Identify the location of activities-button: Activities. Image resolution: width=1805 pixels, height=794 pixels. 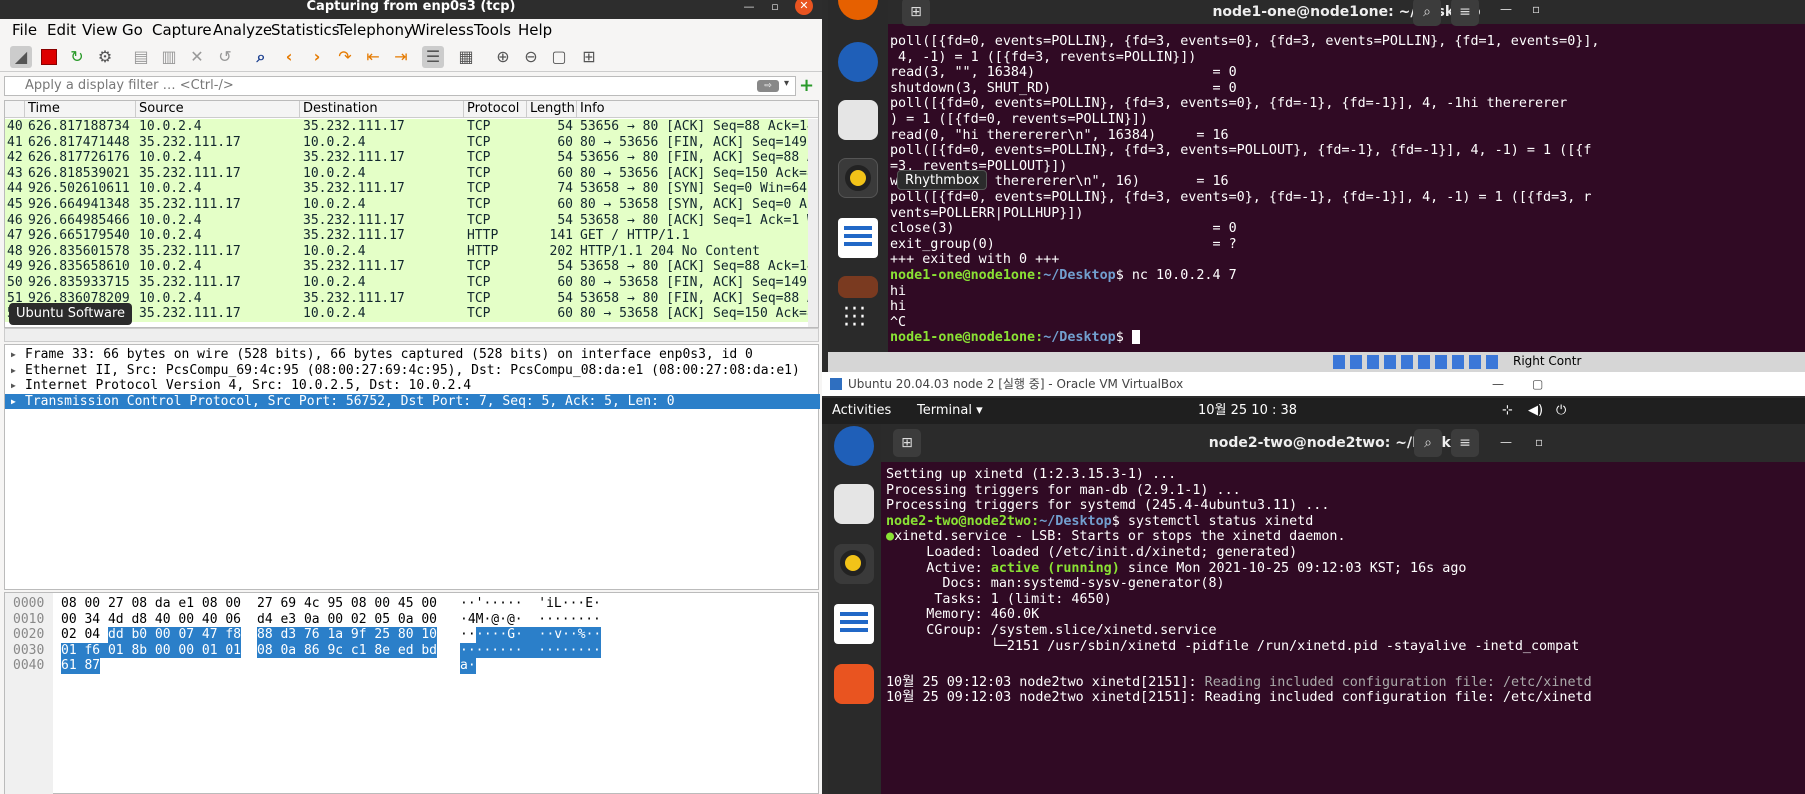
(861, 411).